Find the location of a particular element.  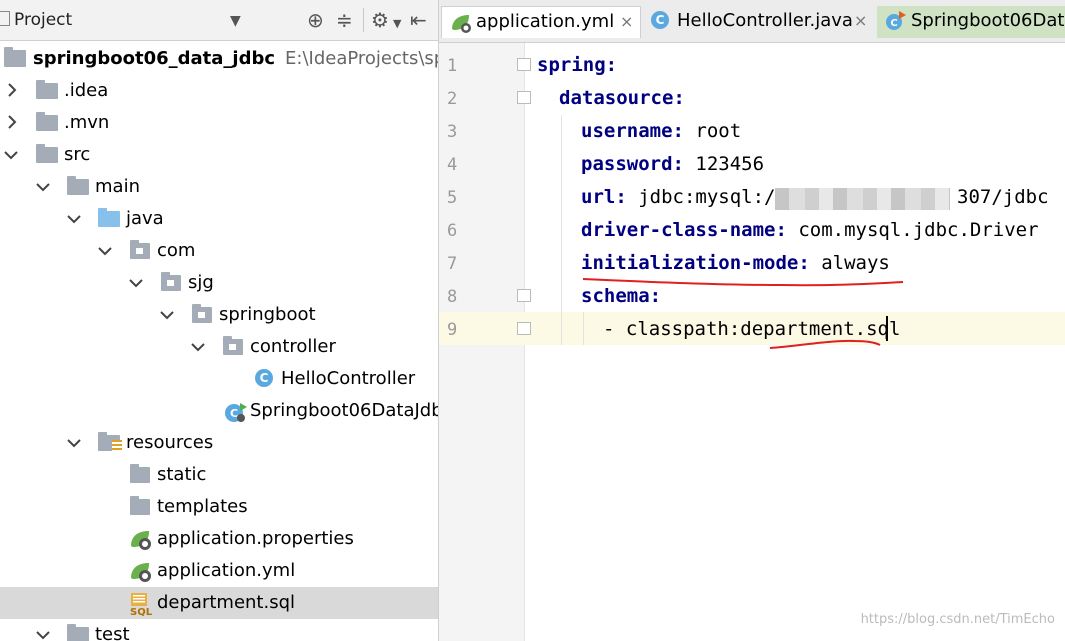

underline-initialization-mode is located at coordinates (743, 282).